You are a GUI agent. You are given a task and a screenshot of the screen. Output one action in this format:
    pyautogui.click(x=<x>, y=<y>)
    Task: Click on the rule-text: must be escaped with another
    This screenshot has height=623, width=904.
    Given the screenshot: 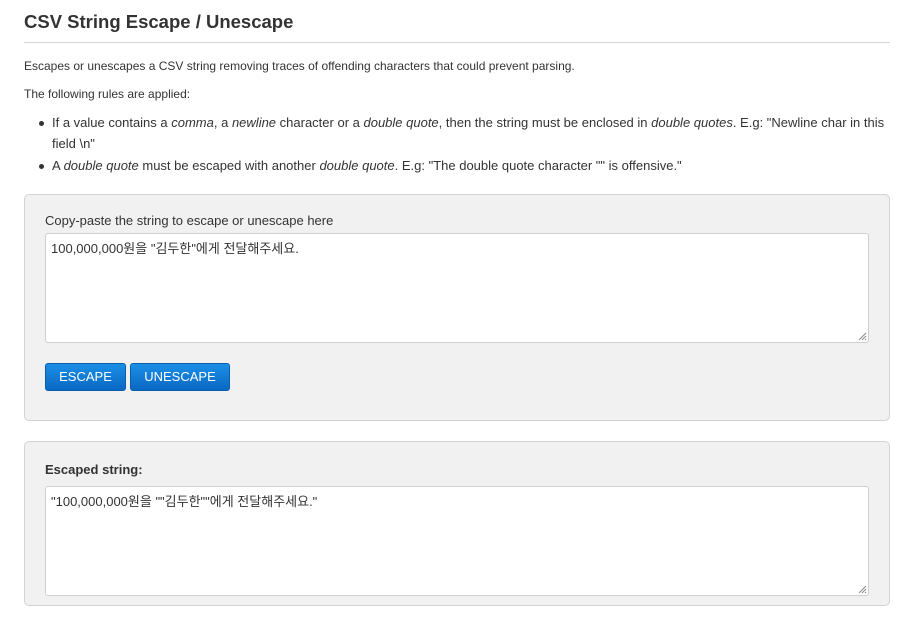 What is the action you would take?
    pyautogui.click(x=229, y=165)
    